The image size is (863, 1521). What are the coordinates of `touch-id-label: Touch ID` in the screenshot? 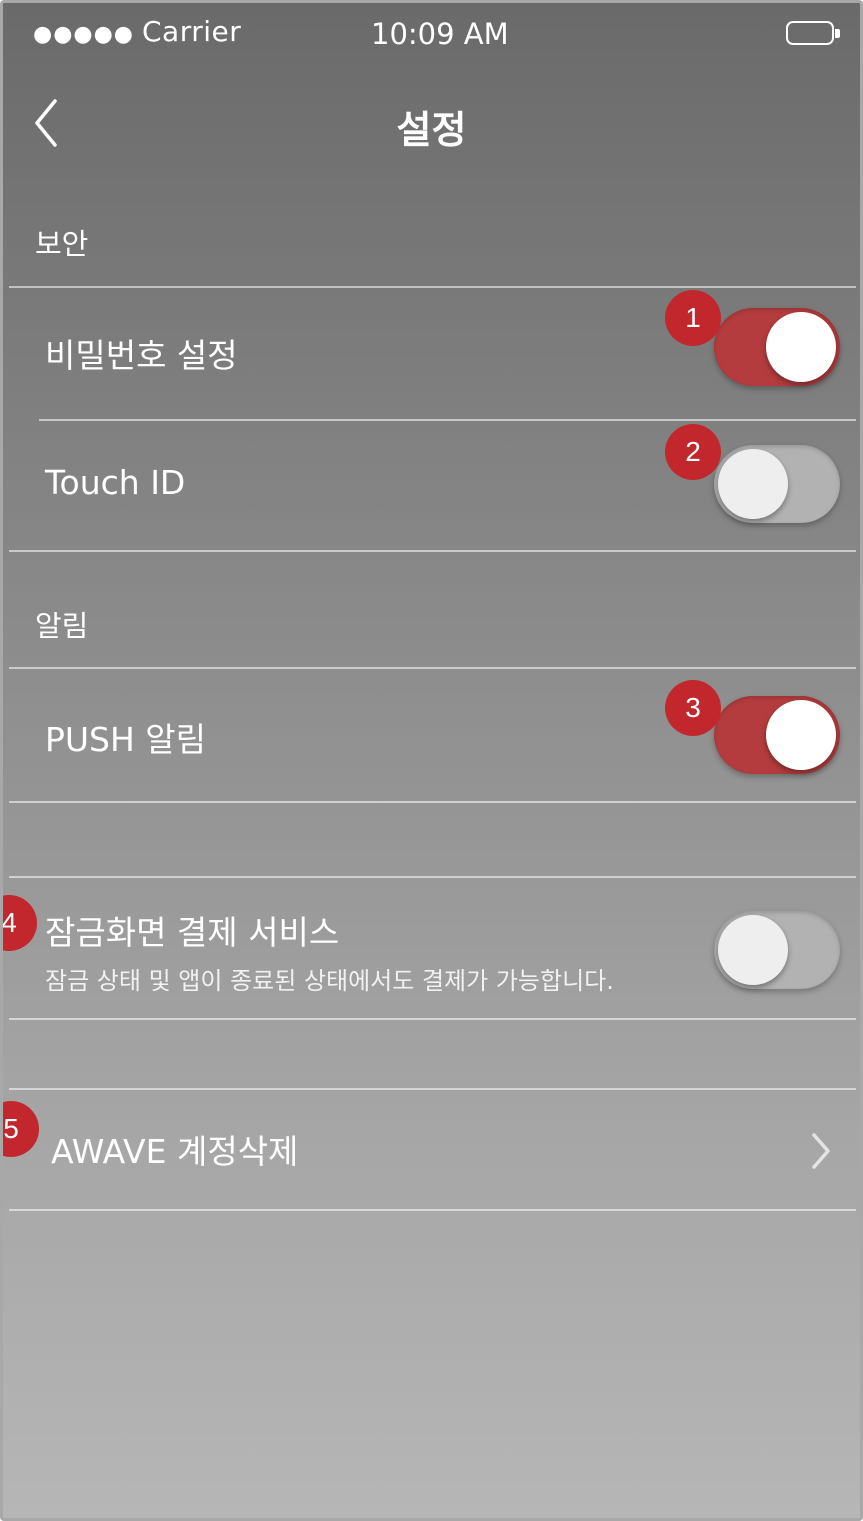 It's located at (115, 482).